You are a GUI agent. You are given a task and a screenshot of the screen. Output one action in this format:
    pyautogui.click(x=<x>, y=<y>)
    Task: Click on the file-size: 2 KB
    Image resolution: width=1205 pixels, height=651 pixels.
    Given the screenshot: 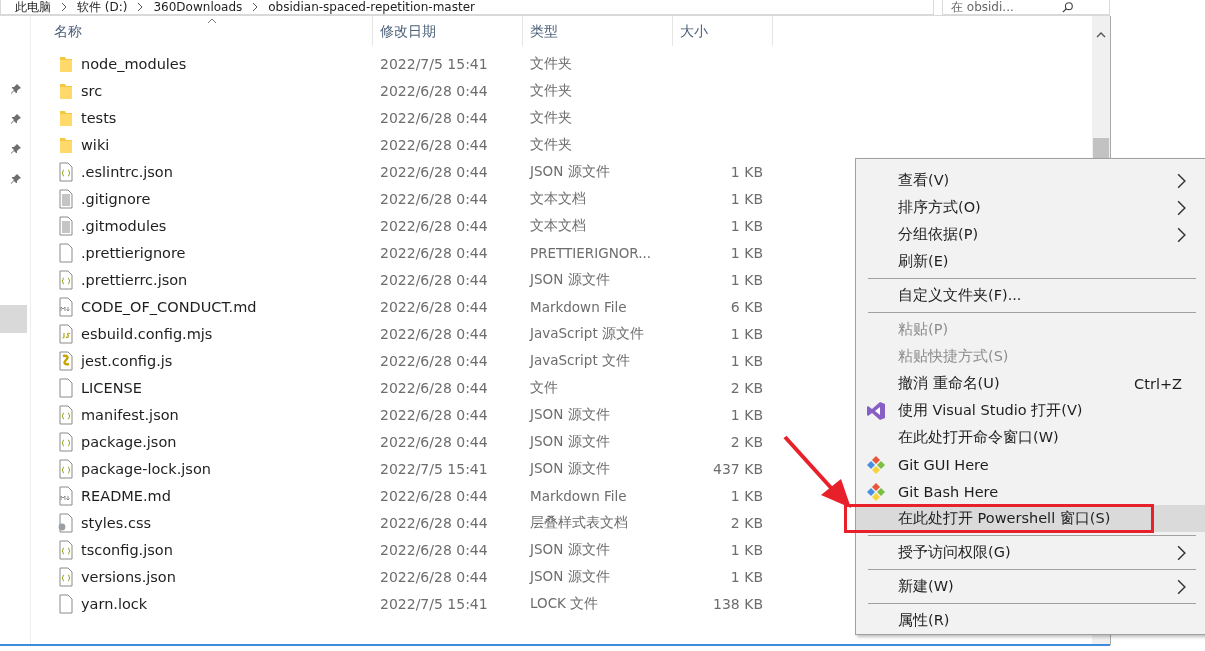 What is the action you would take?
    pyautogui.click(x=746, y=441)
    